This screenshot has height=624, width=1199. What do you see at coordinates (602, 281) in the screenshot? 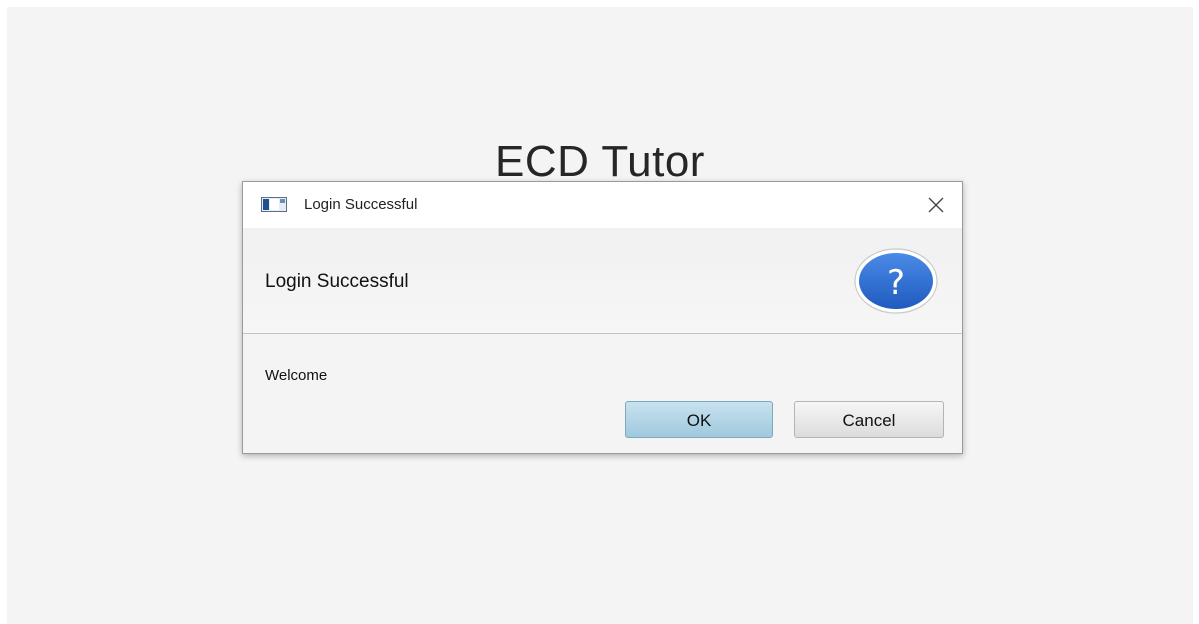
I see `dialog-header: Login Successful ?` at bounding box center [602, 281].